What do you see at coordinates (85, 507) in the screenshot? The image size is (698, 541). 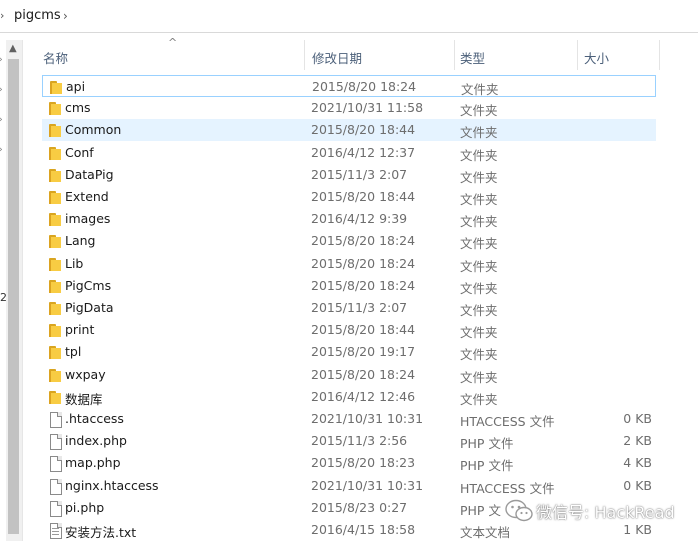 I see `file-name: pi.php` at bounding box center [85, 507].